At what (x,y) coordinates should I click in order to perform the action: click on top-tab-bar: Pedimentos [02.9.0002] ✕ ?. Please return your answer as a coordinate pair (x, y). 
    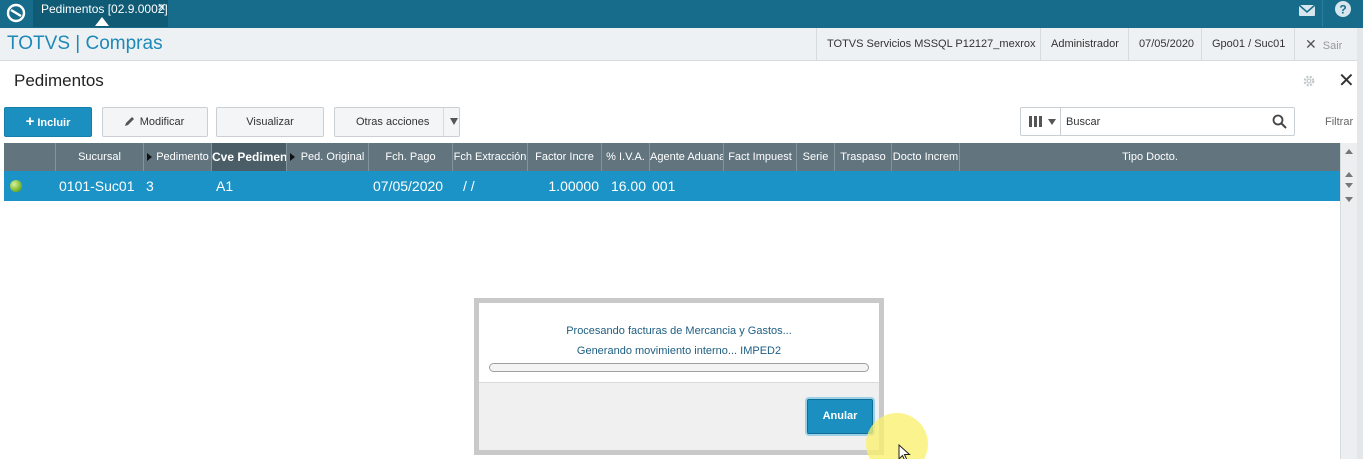
    Looking at the image, I should click on (681, 14).